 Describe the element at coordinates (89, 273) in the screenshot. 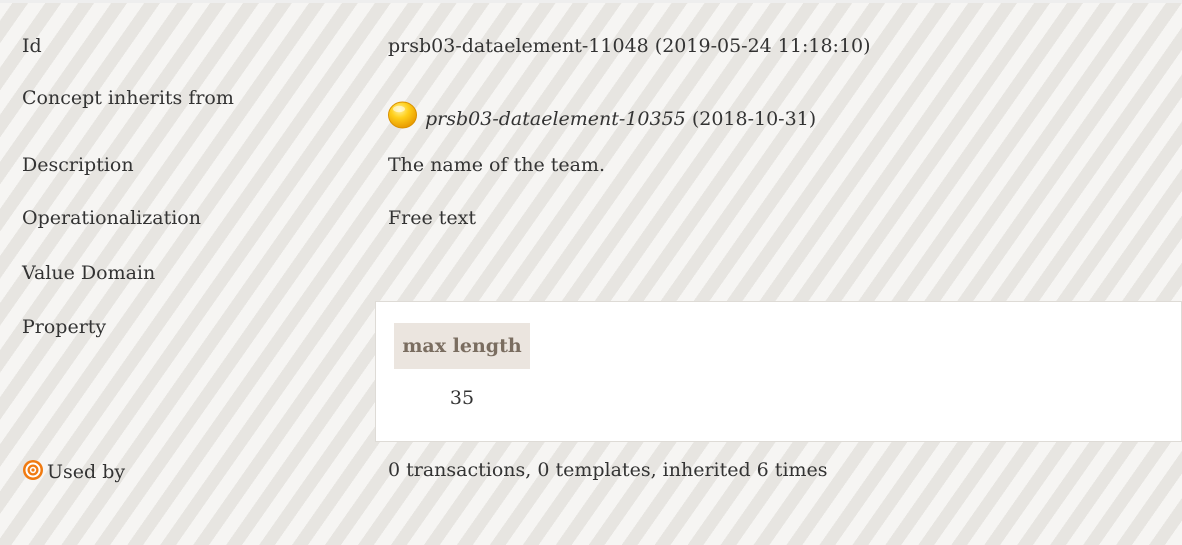

I see `value-domain-label: Value Domain` at that location.